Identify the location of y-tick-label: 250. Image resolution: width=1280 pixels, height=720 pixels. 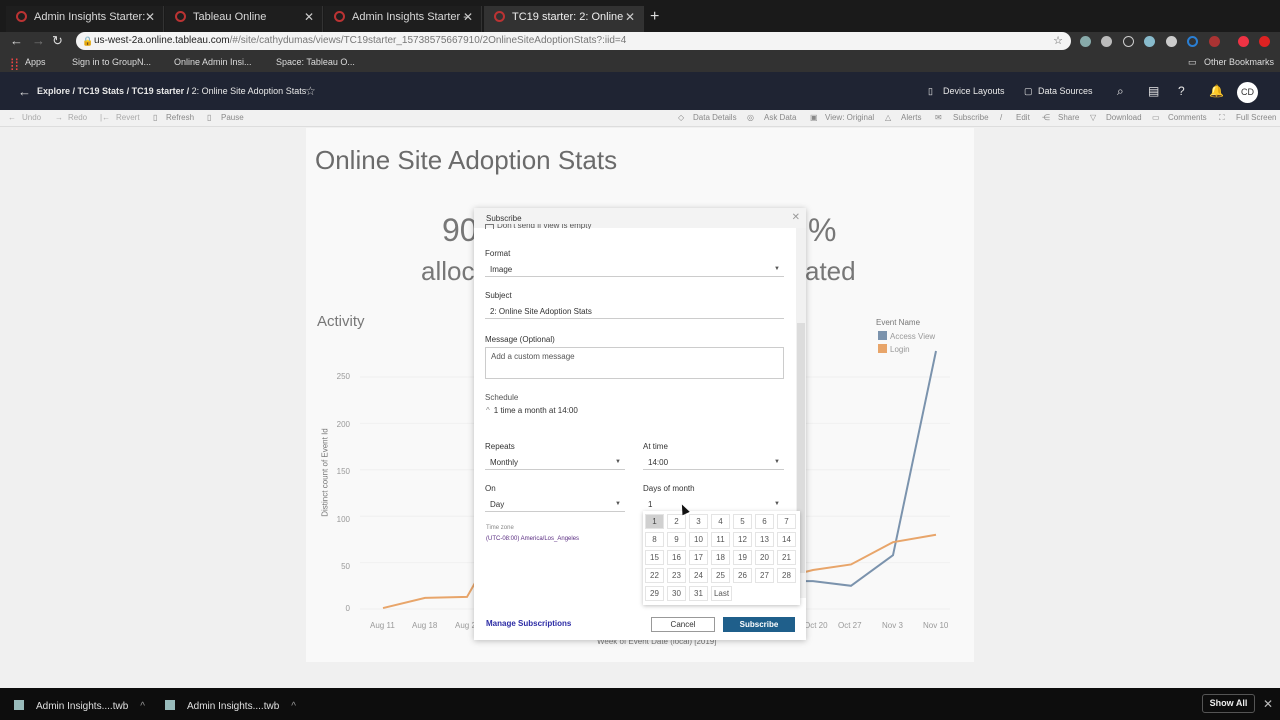
(343, 376).